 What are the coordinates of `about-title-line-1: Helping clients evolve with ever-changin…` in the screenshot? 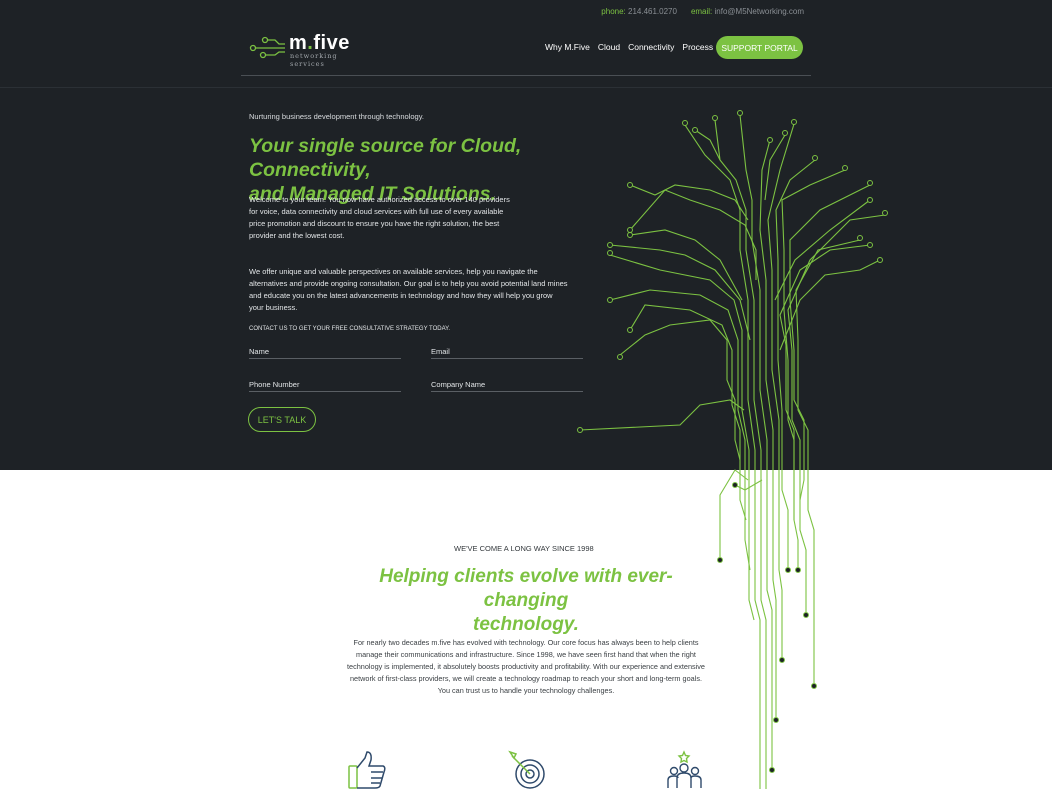 It's located at (526, 588).